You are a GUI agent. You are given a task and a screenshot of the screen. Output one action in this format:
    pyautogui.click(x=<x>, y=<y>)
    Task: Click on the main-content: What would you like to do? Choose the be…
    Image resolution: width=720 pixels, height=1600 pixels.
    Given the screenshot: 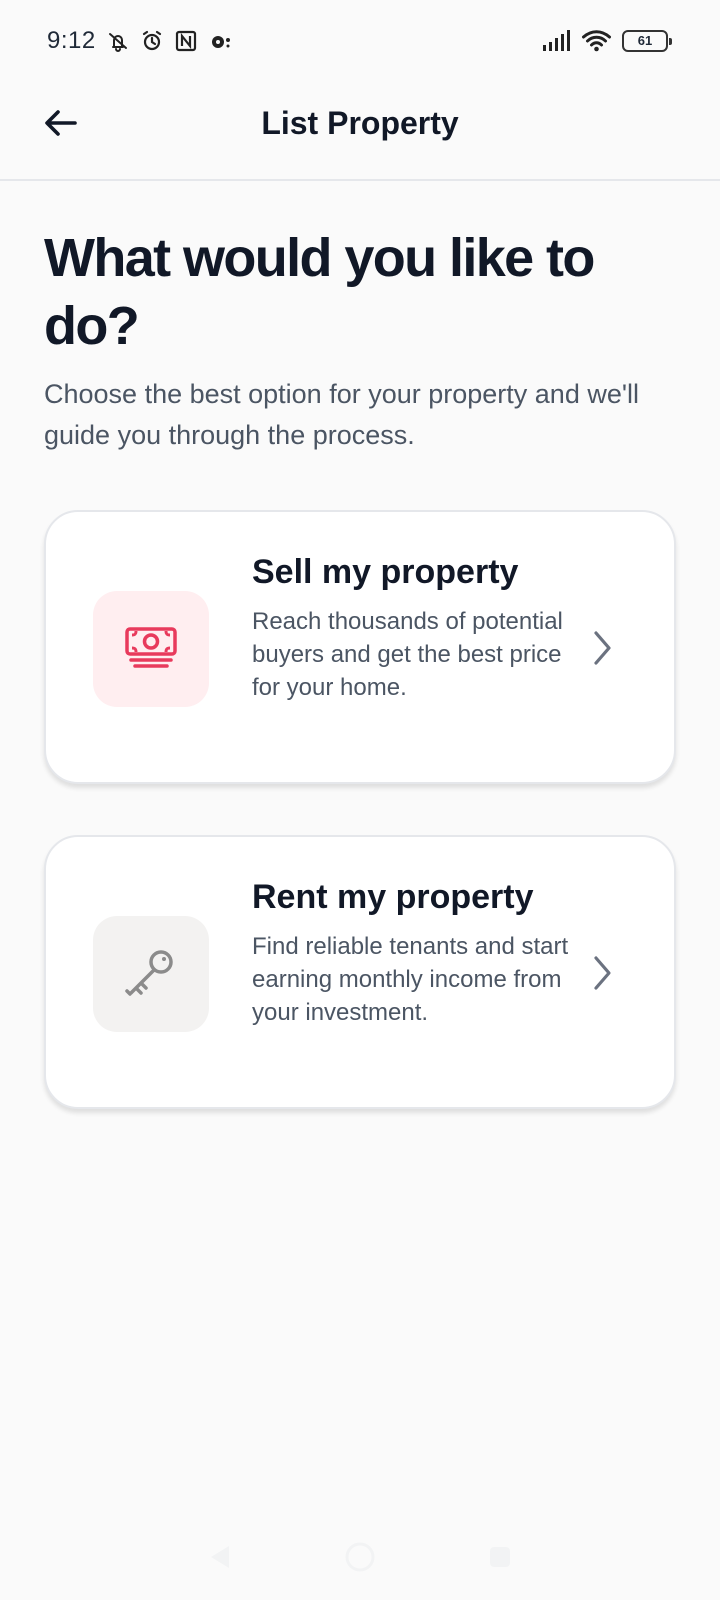 What is the action you would take?
    pyautogui.click(x=360, y=340)
    